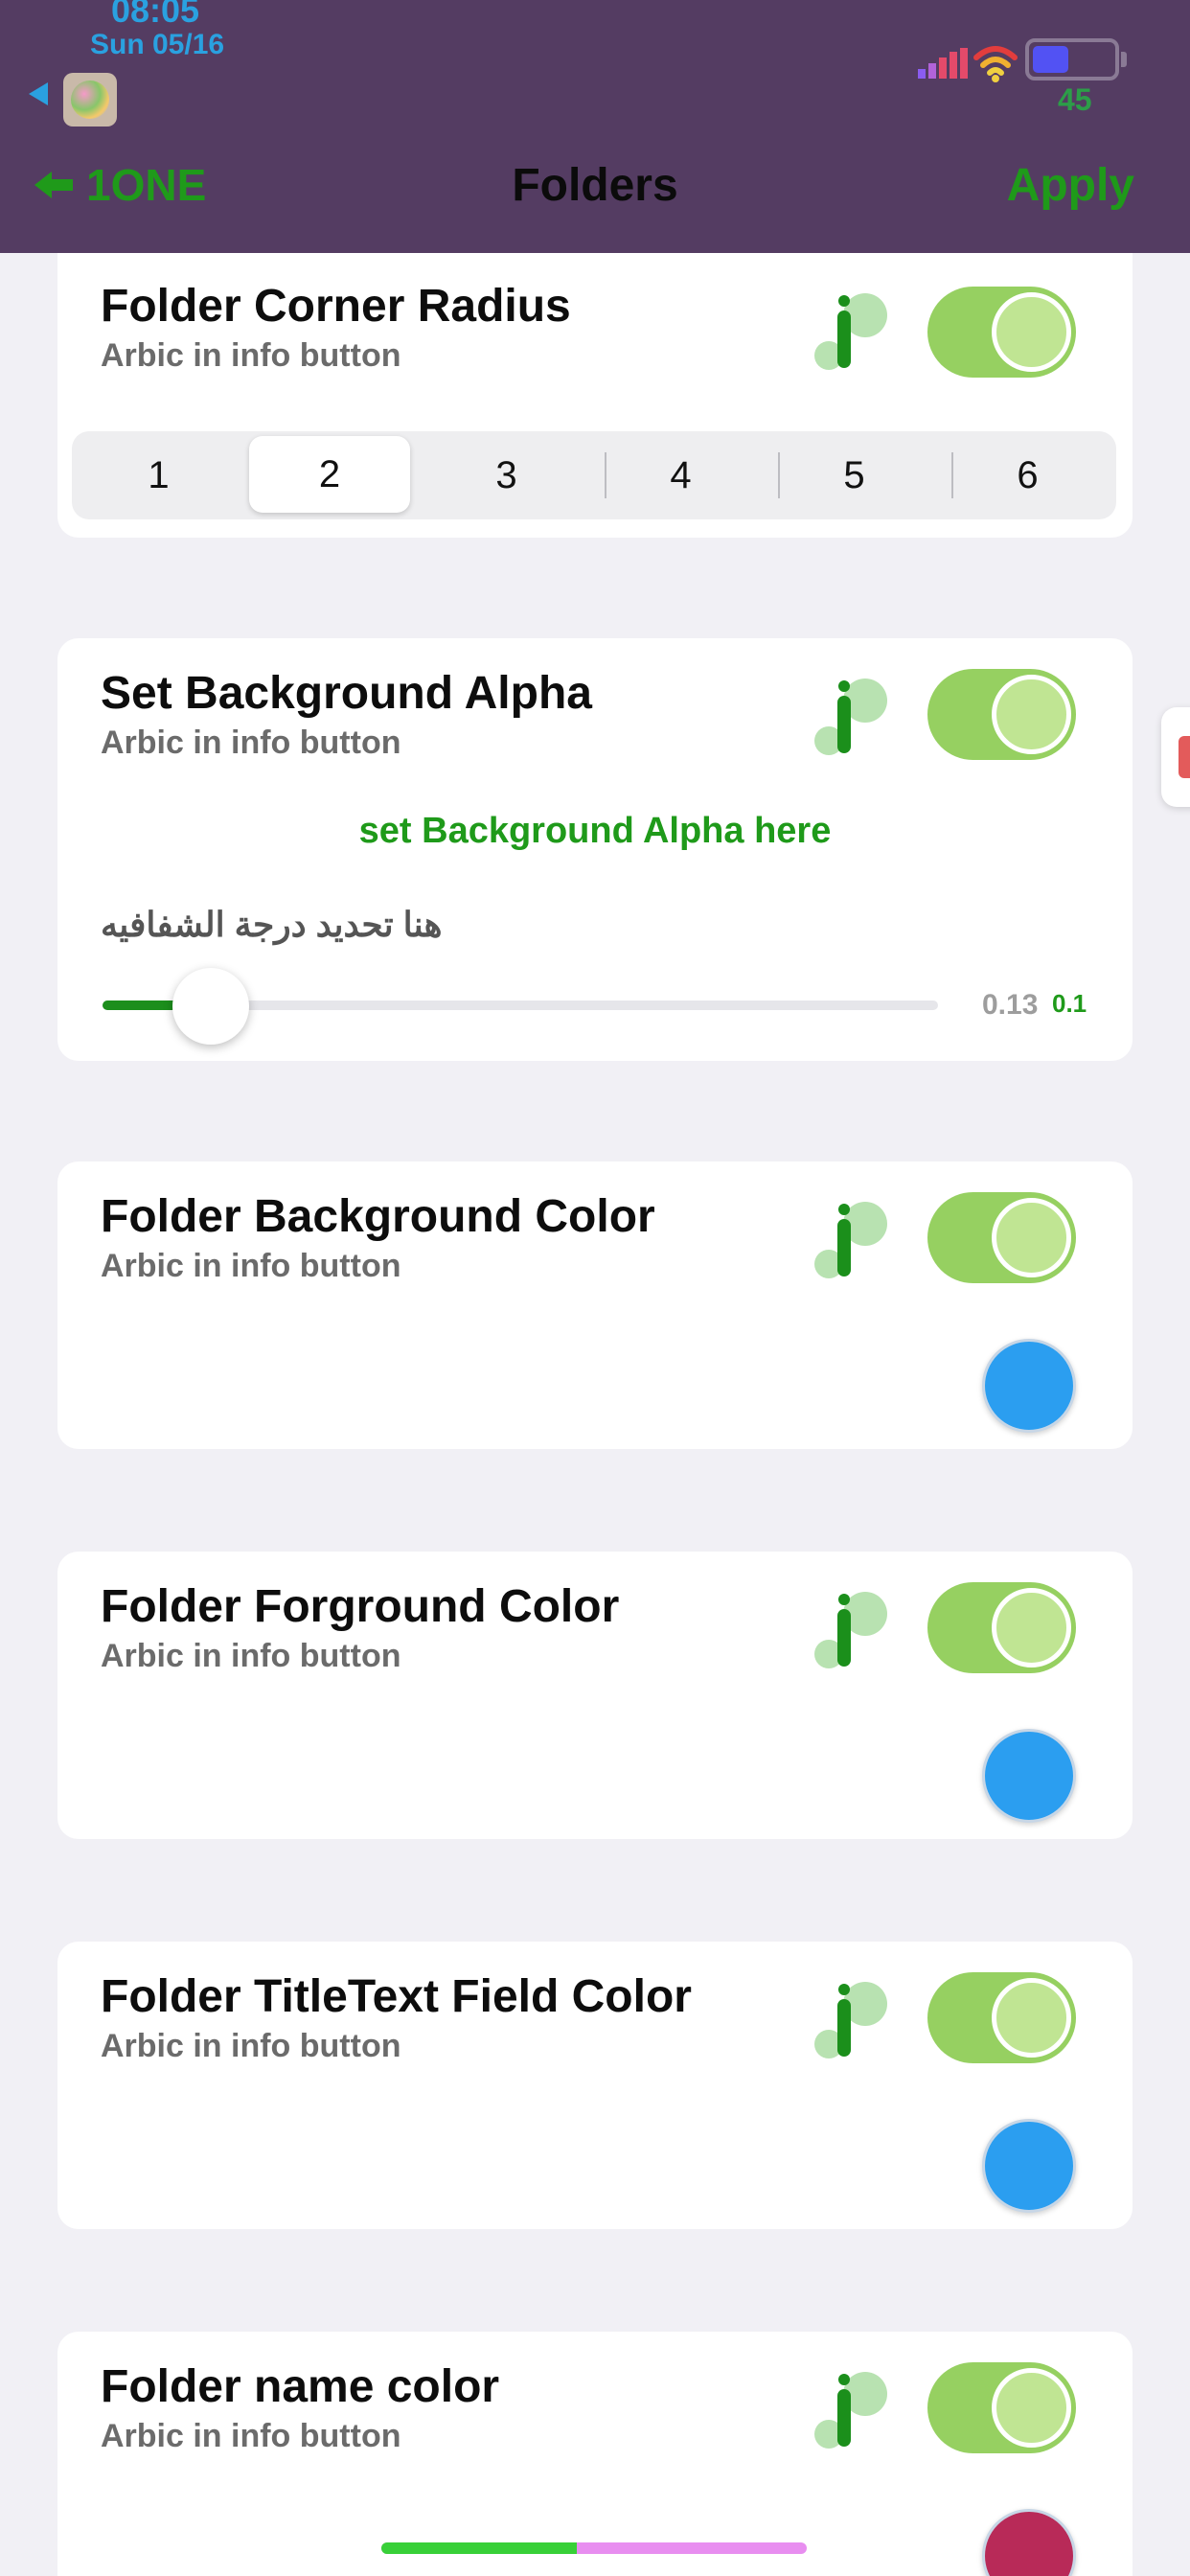  I want to click on title-text-field-color-well, so click(1029, 2166).